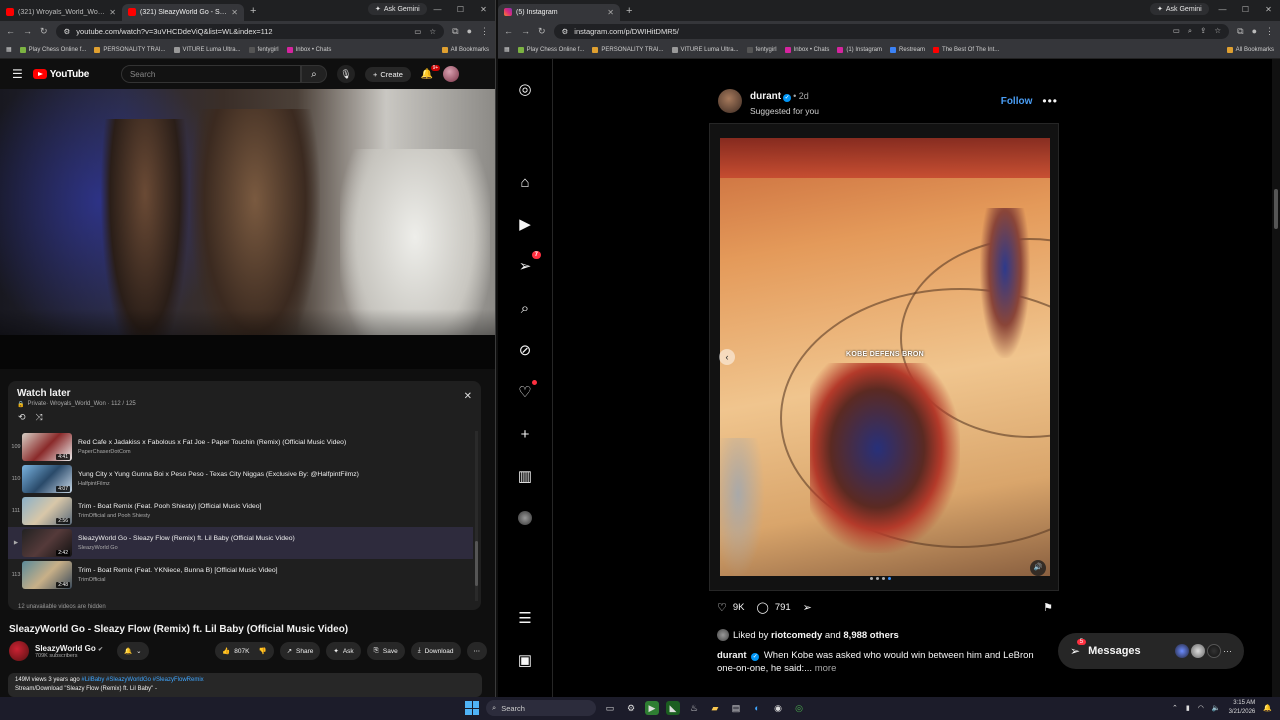 The height and width of the screenshot is (720, 1280). I want to click on profile-icon: ●, so click(469, 31).